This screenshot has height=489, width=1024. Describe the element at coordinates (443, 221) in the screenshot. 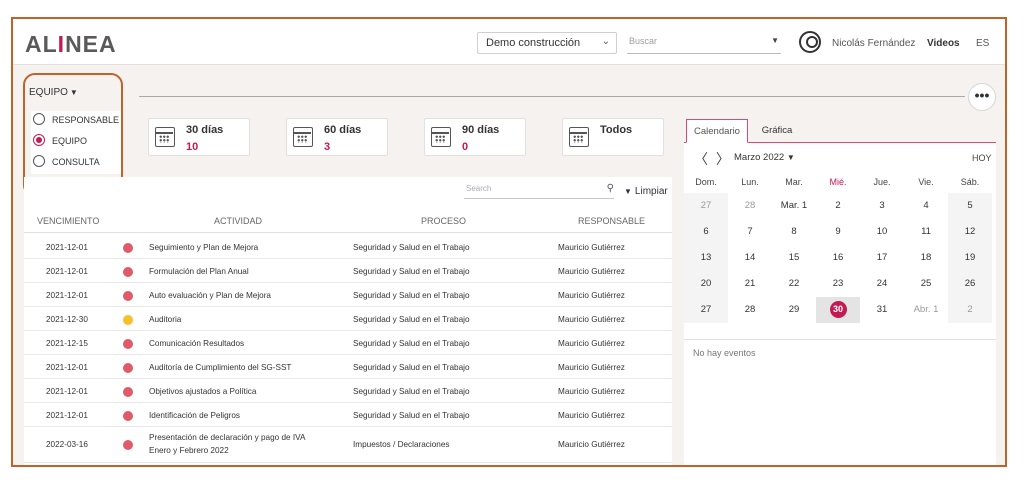

I see `column-header-proceso: PROCESO` at that location.